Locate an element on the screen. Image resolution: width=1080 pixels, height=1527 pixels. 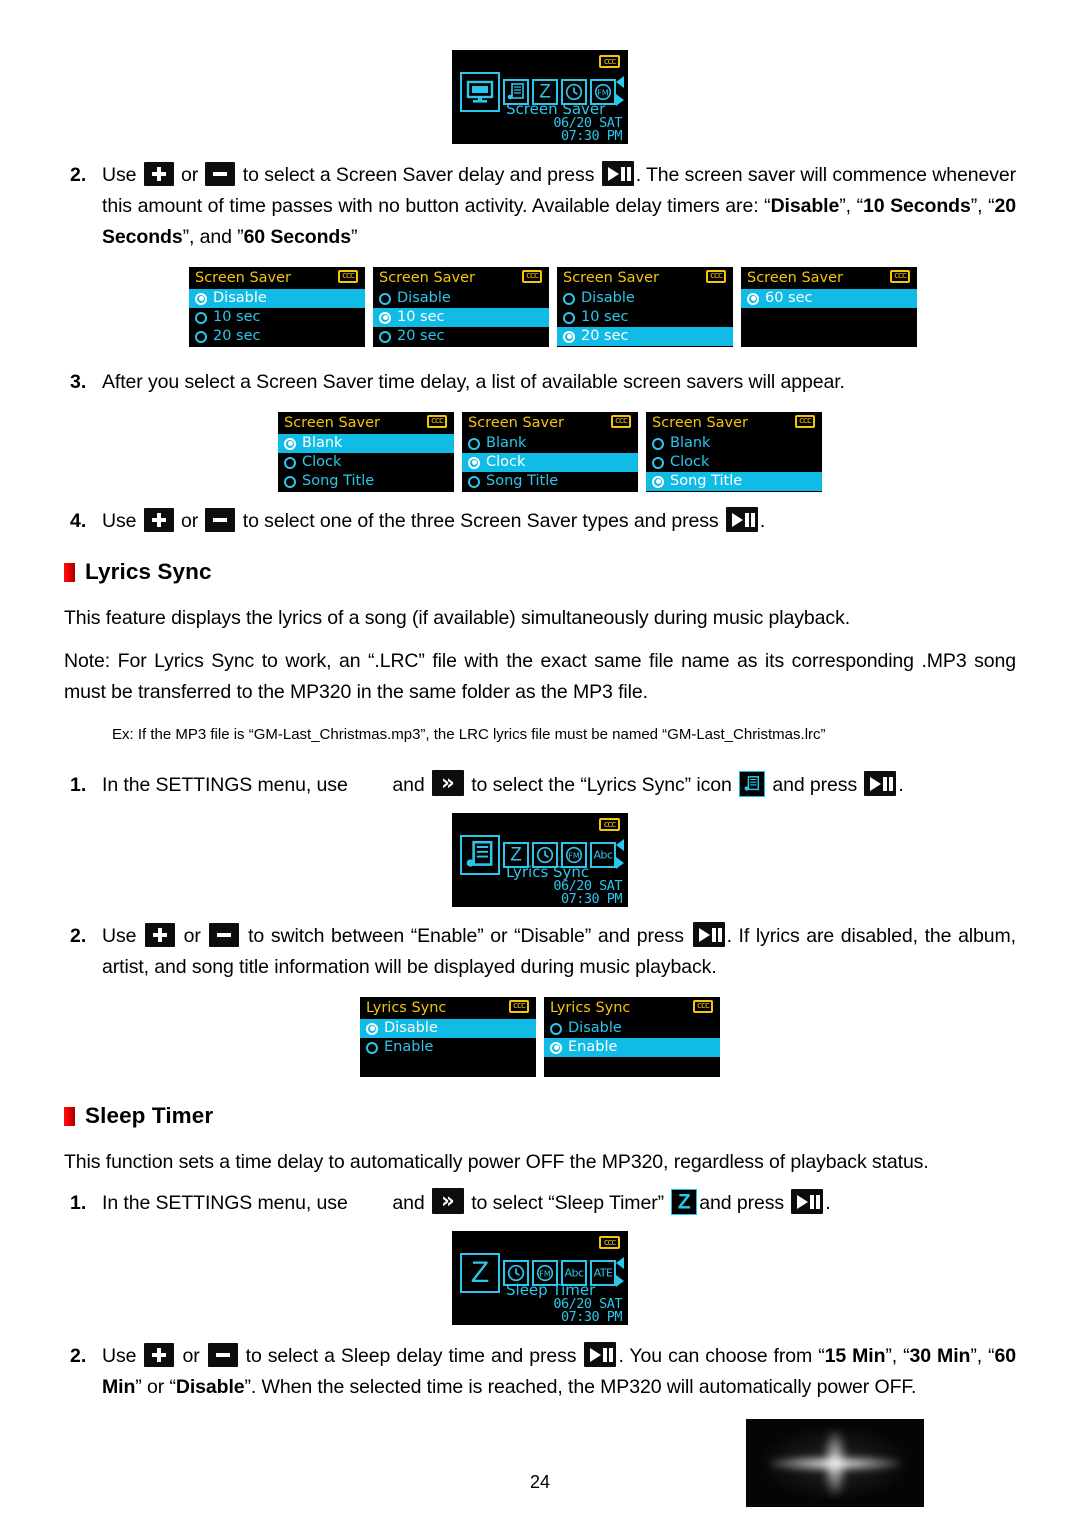
screen-saver-main-screen-row: ccc Z FM Screen Saver 06/20 SAT 07:30 PM is located at coordinates (540, 72).